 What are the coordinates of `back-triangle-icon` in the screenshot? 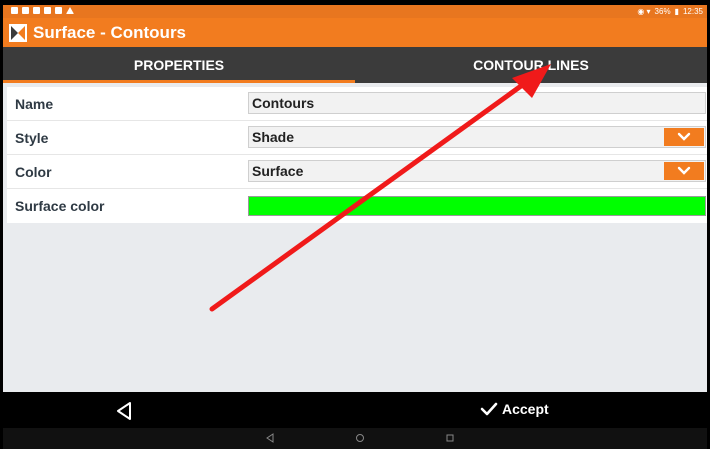 It's located at (124, 411).